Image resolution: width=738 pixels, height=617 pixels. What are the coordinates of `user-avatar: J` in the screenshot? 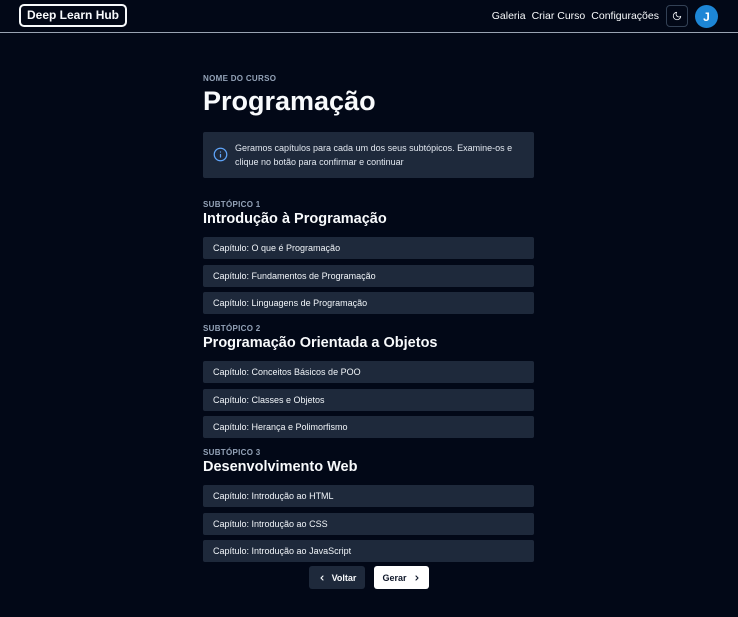 It's located at (706, 16).